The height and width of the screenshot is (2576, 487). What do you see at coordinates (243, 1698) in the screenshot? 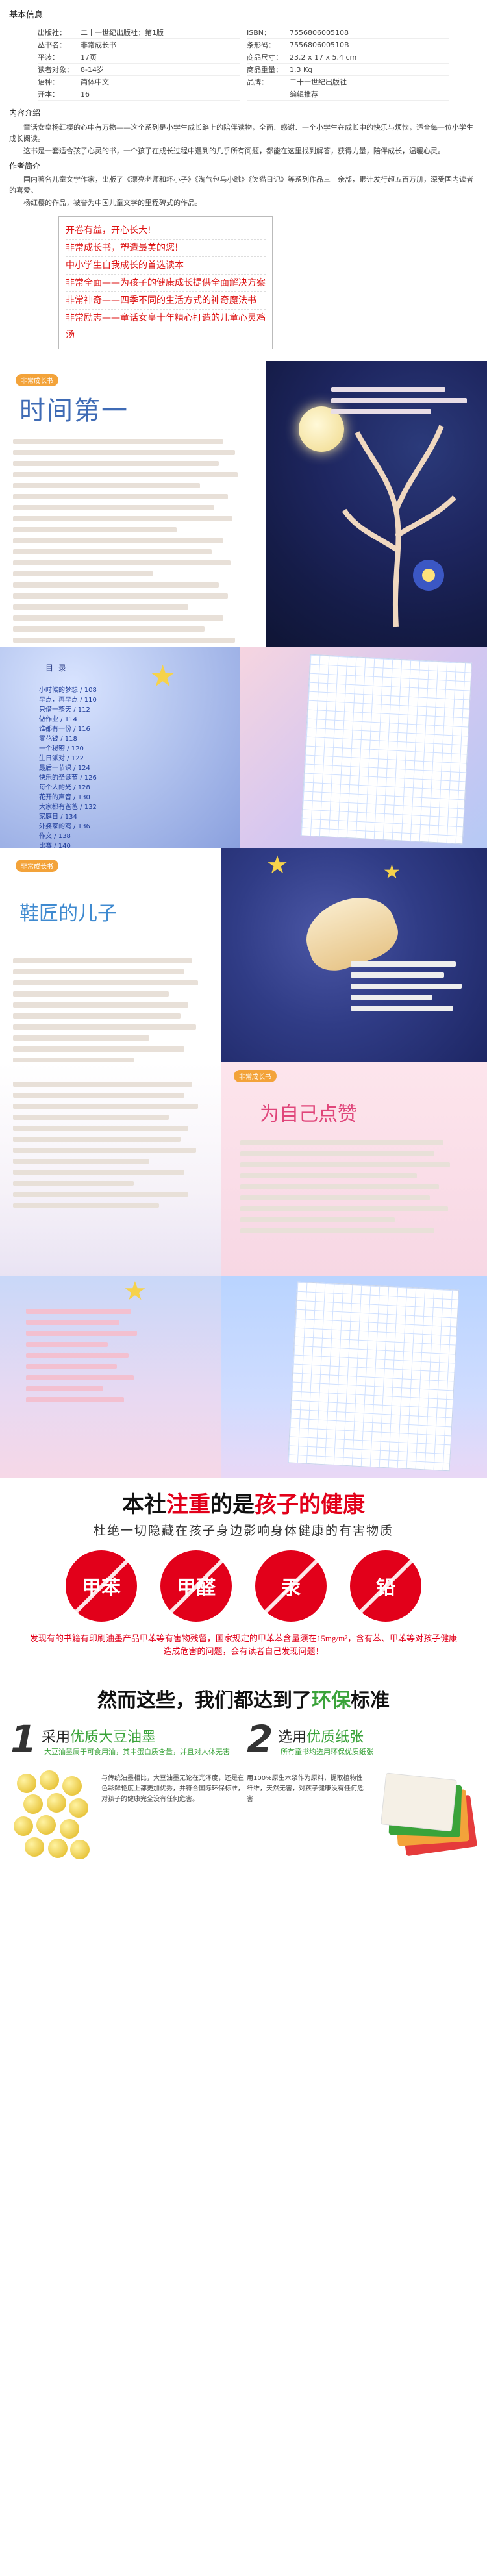
I see `eco-standard-heading: 然而这些，我们都达到了环保标准` at bounding box center [243, 1698].